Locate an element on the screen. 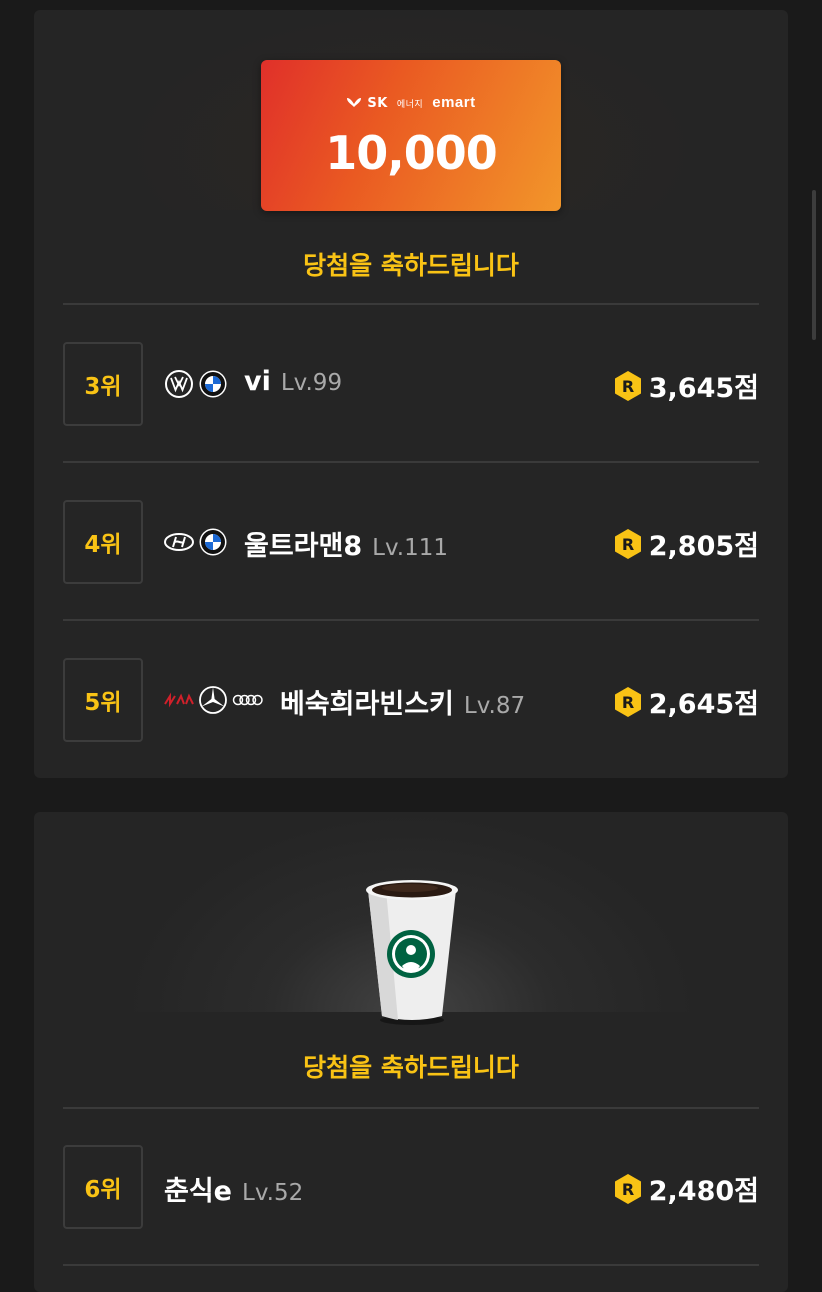  gift-card-amount: 10,000 is located at coordinates (411, 153).